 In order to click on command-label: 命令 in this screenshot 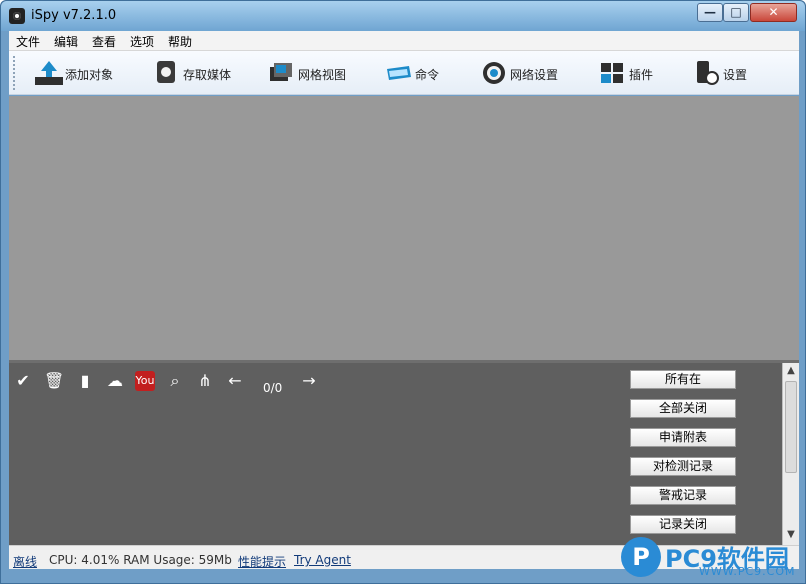, I will do `click(427, 75)`.